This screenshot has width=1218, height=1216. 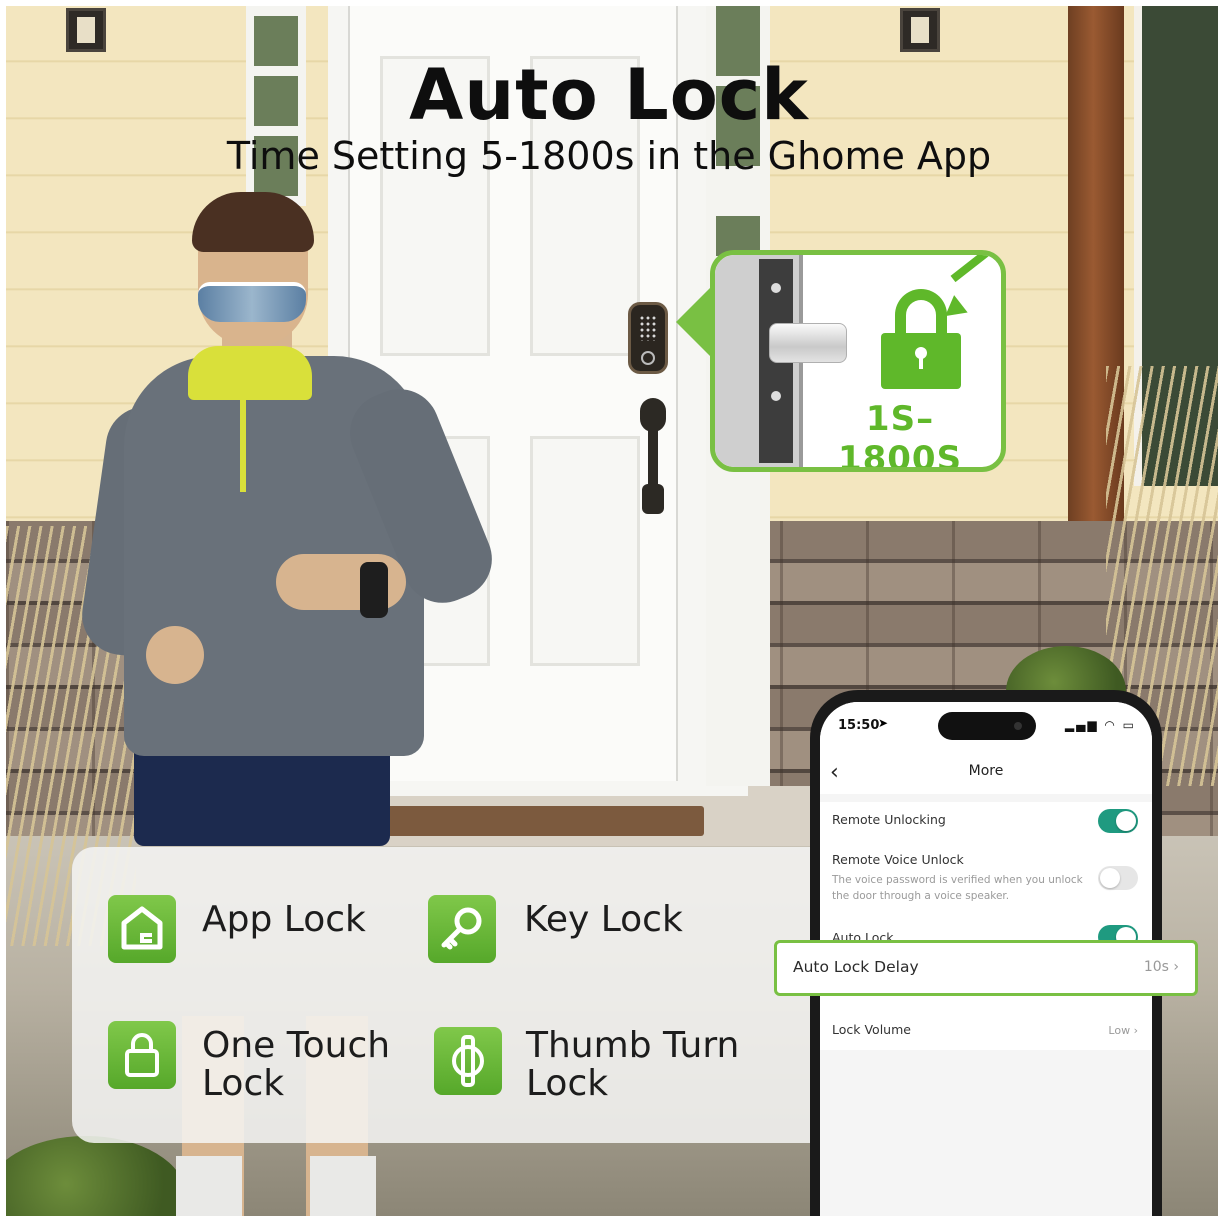 What do you see at coordinates (898, 859) in the screenshot?
I see `setting-title: Remote Voice Unlock` at bounding box center [898, 859].